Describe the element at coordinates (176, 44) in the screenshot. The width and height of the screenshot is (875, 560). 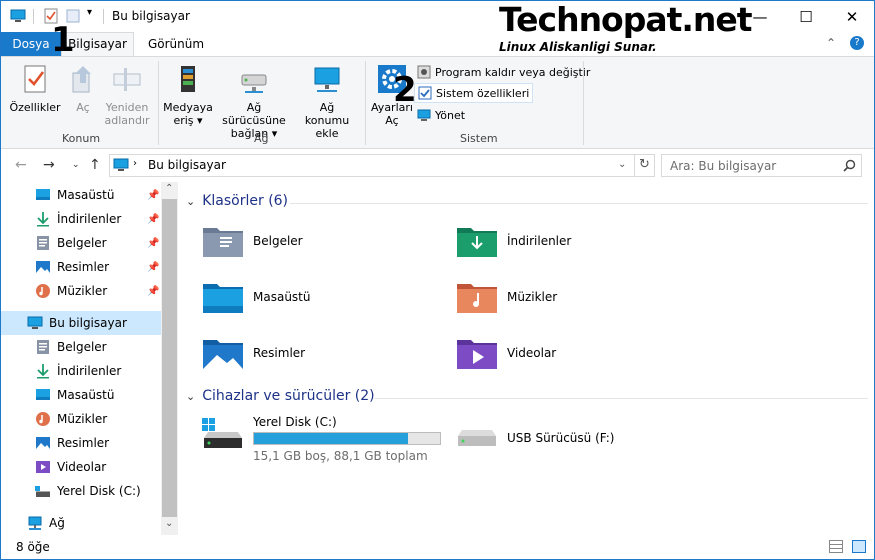
I see `tab-view: Görünüm` at that location.